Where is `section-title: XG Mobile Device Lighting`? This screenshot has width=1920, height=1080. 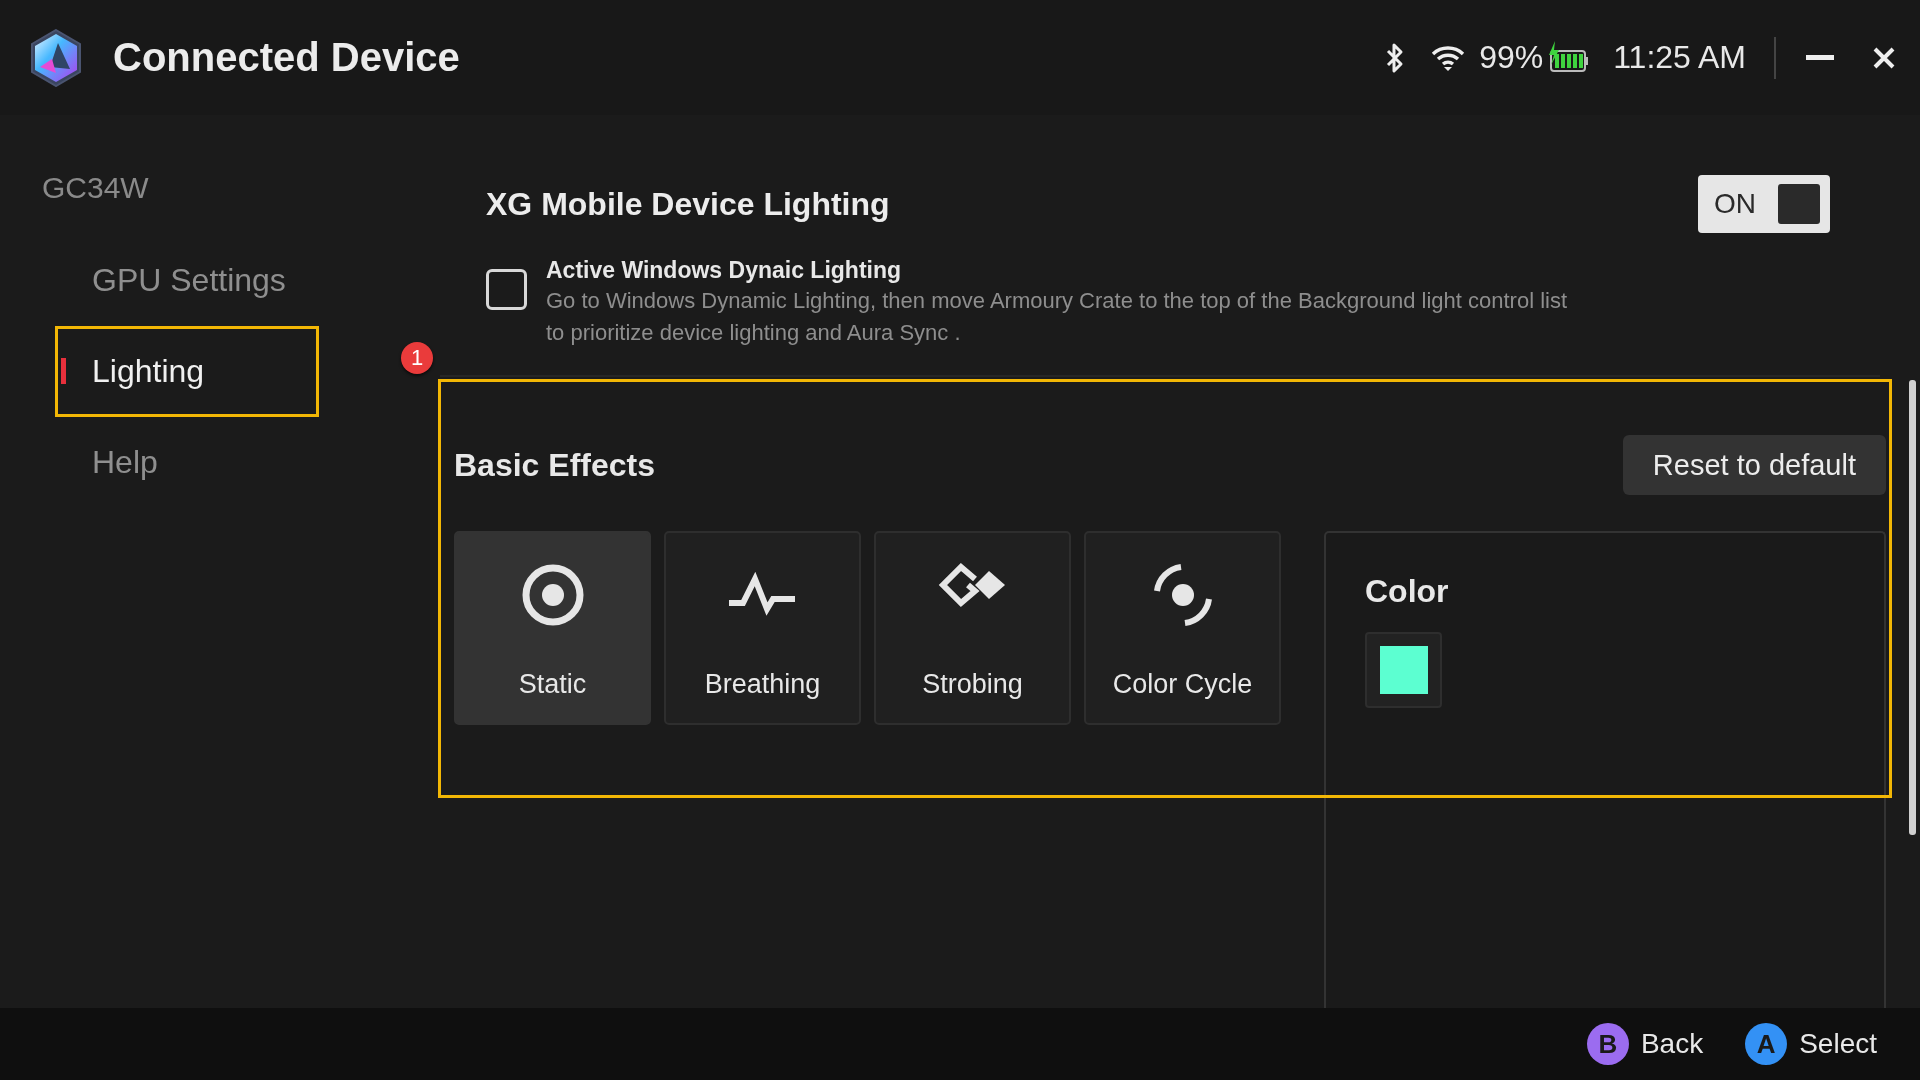 section-title: XG Mobile Device Lighting is located at coordinates (688, 204).